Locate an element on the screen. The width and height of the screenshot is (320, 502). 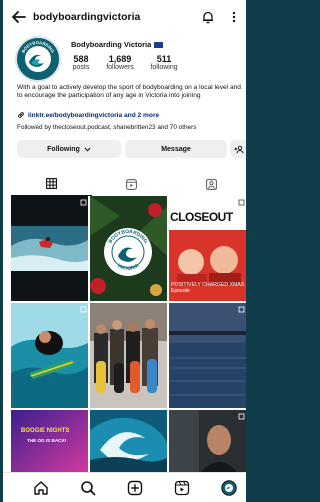
bell-icon is located at coordinates (208, 17).